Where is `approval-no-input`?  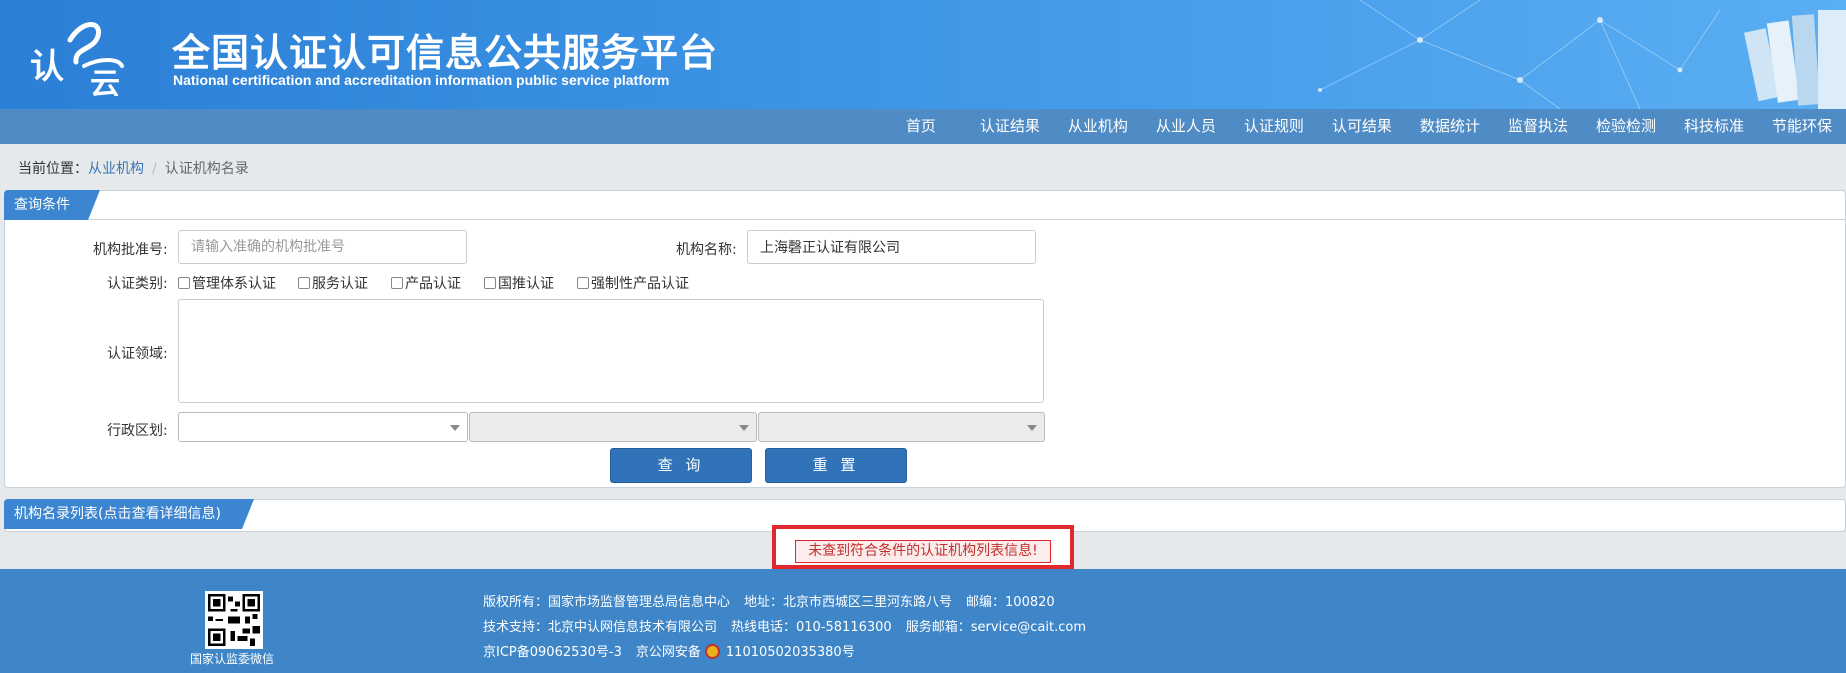 approval-no-input is located at coordinates (322, 247).